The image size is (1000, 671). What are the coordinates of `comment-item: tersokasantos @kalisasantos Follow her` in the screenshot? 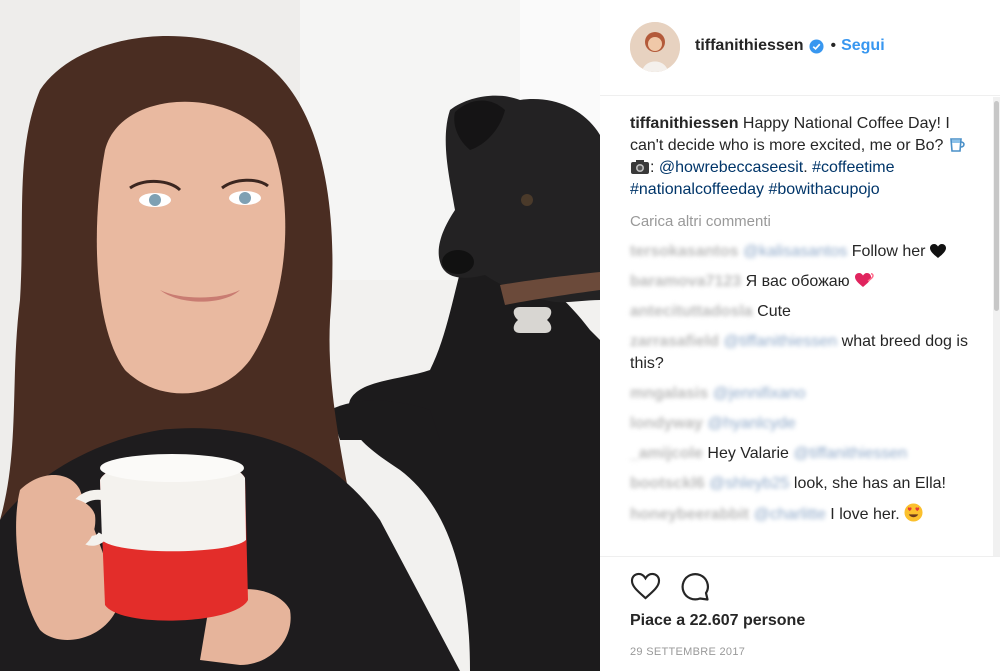 It's located at (802, 252).